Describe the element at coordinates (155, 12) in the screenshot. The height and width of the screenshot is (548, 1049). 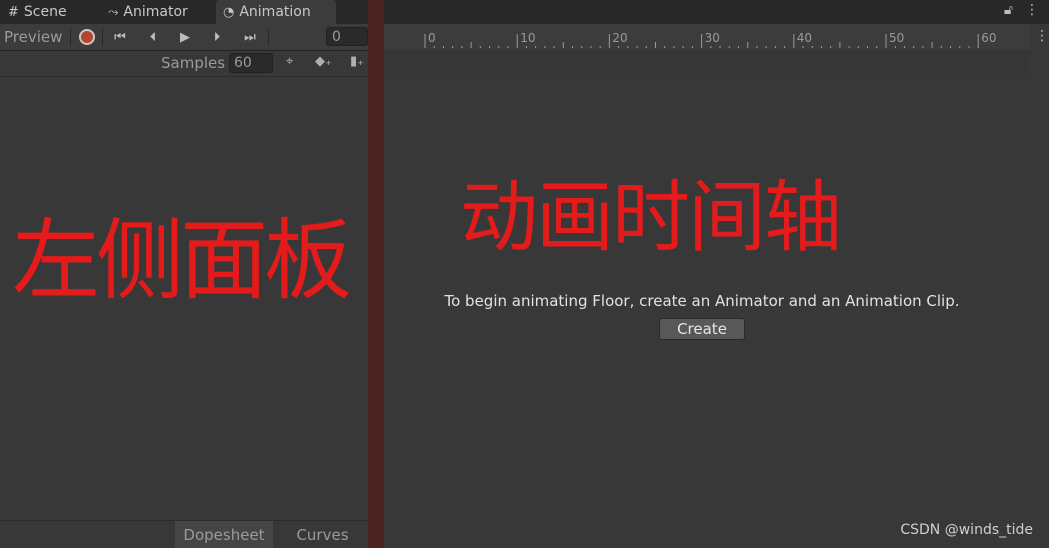
I see `tab-animator-label: Animator` at that location.